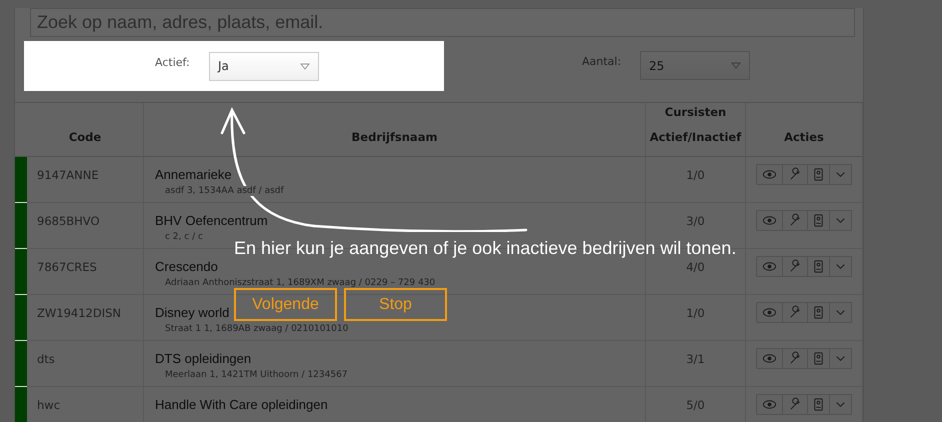 The image size is (942, 422). I want to click on company-name: Handle With Care opleidingen, so click(241, 404).